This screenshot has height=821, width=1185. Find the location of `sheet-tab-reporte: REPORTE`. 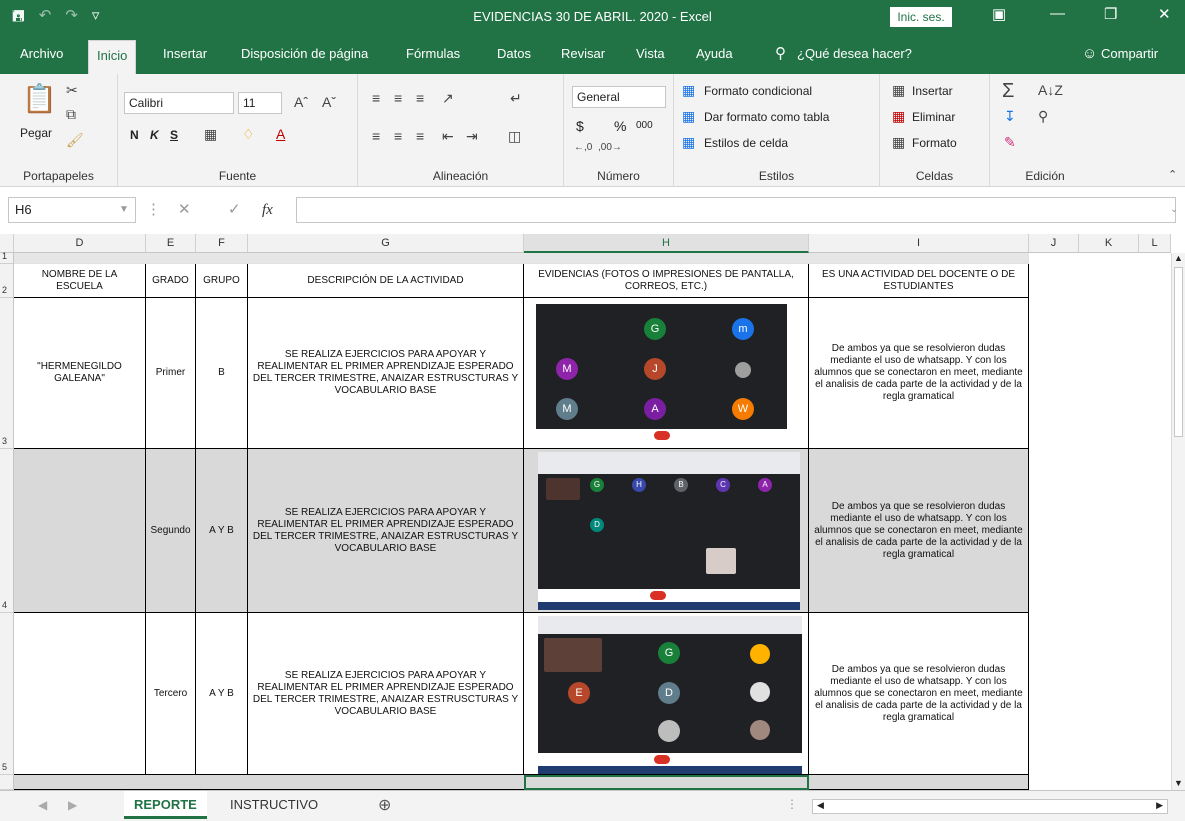

sheet-tab-reporte: REPORTE is located at coordinates (165, 805).